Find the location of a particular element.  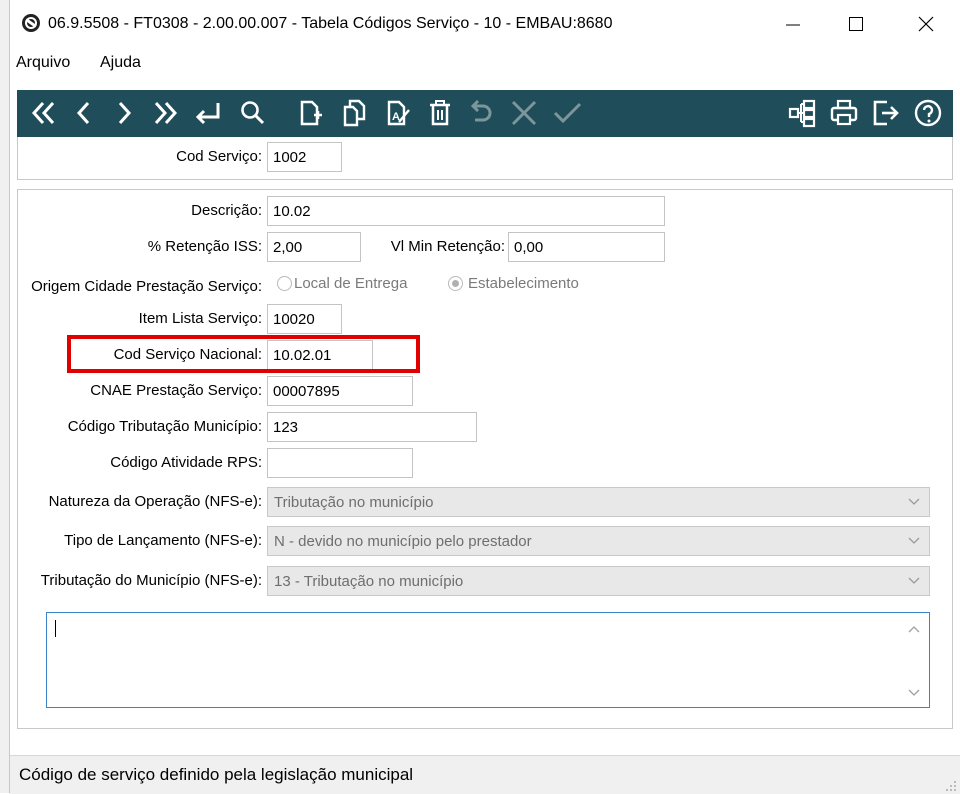

natureza-operacao-value: Tributação no município is located at coordinates (354, 502).